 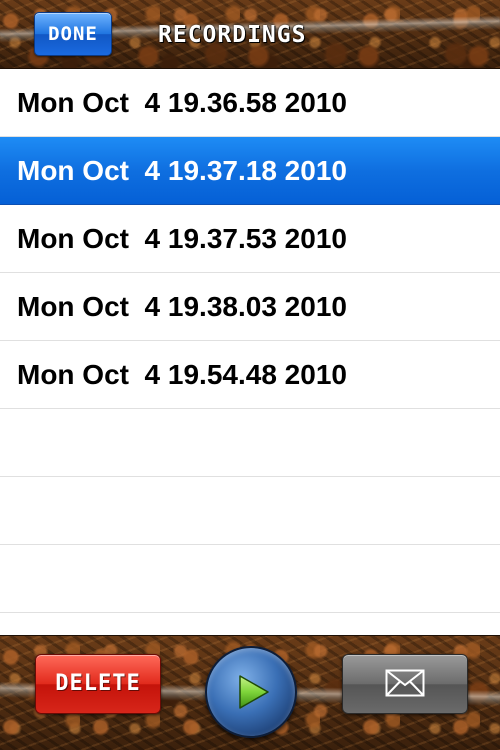 What do you see at coordinates (254, 692) in the screenshot?
I see `play-icon` at bounding box center [254, 692].